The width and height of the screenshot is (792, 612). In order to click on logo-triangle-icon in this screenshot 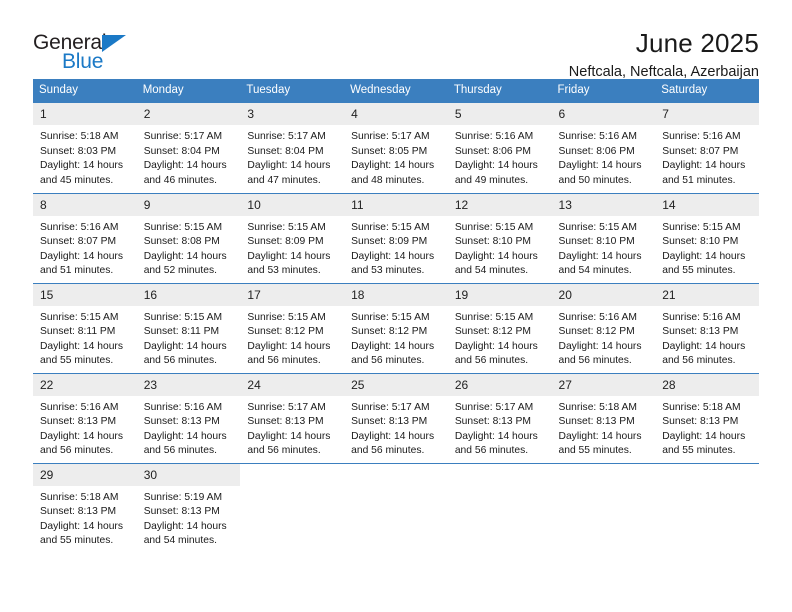, I will do `click(114, 43)`.